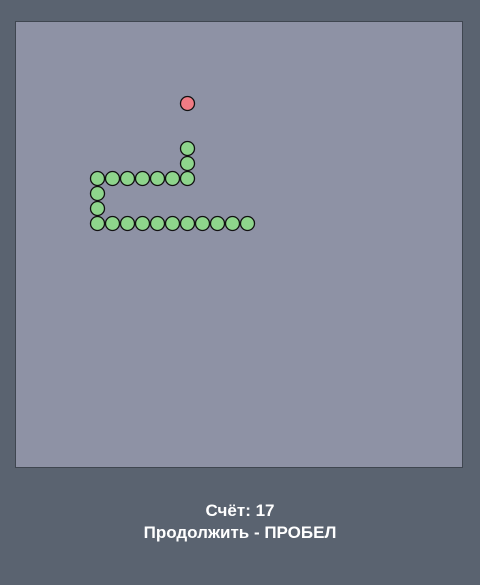  Describe the element at coordinates (172, 163) in the screenshot. I see `game-field` at that location.